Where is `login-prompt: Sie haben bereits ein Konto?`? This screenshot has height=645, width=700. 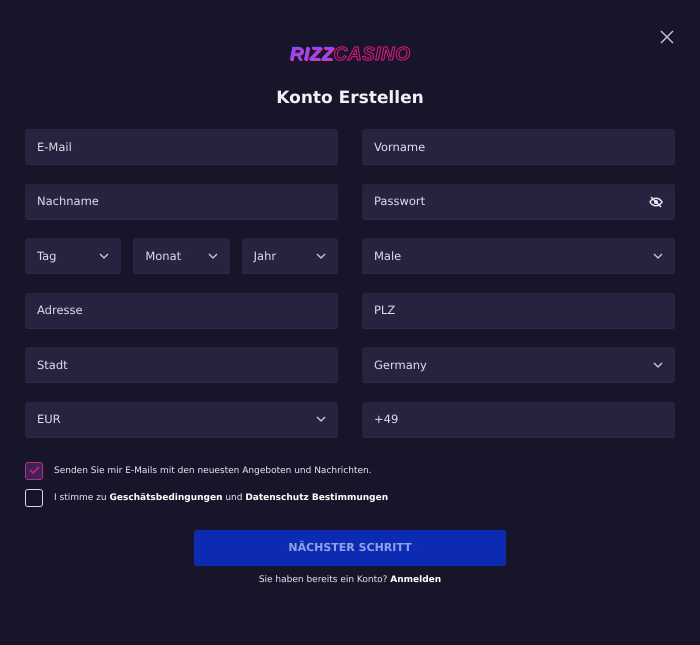 login-prompt: Sie haben bereits ein Konto? is located at coordinates (323, 579).